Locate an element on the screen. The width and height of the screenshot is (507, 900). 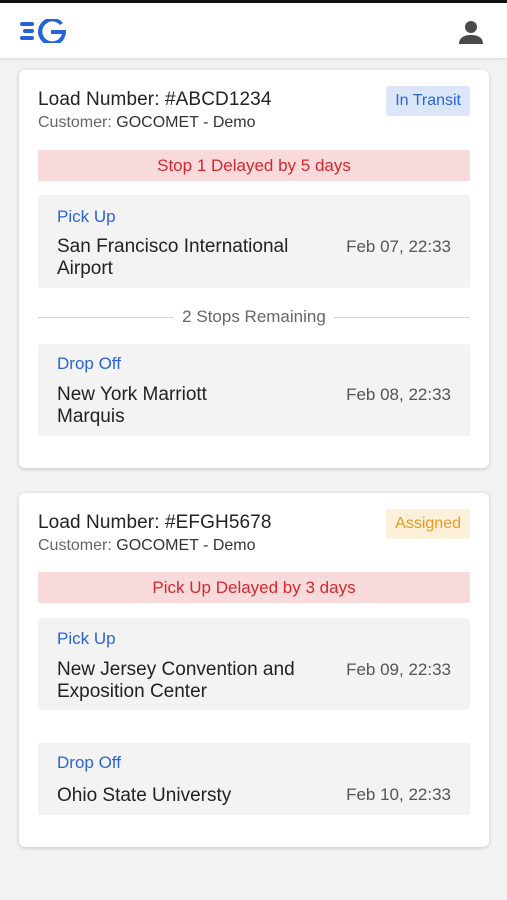
stop-location: Ohio State Universty is located at coordinates (144, 795).